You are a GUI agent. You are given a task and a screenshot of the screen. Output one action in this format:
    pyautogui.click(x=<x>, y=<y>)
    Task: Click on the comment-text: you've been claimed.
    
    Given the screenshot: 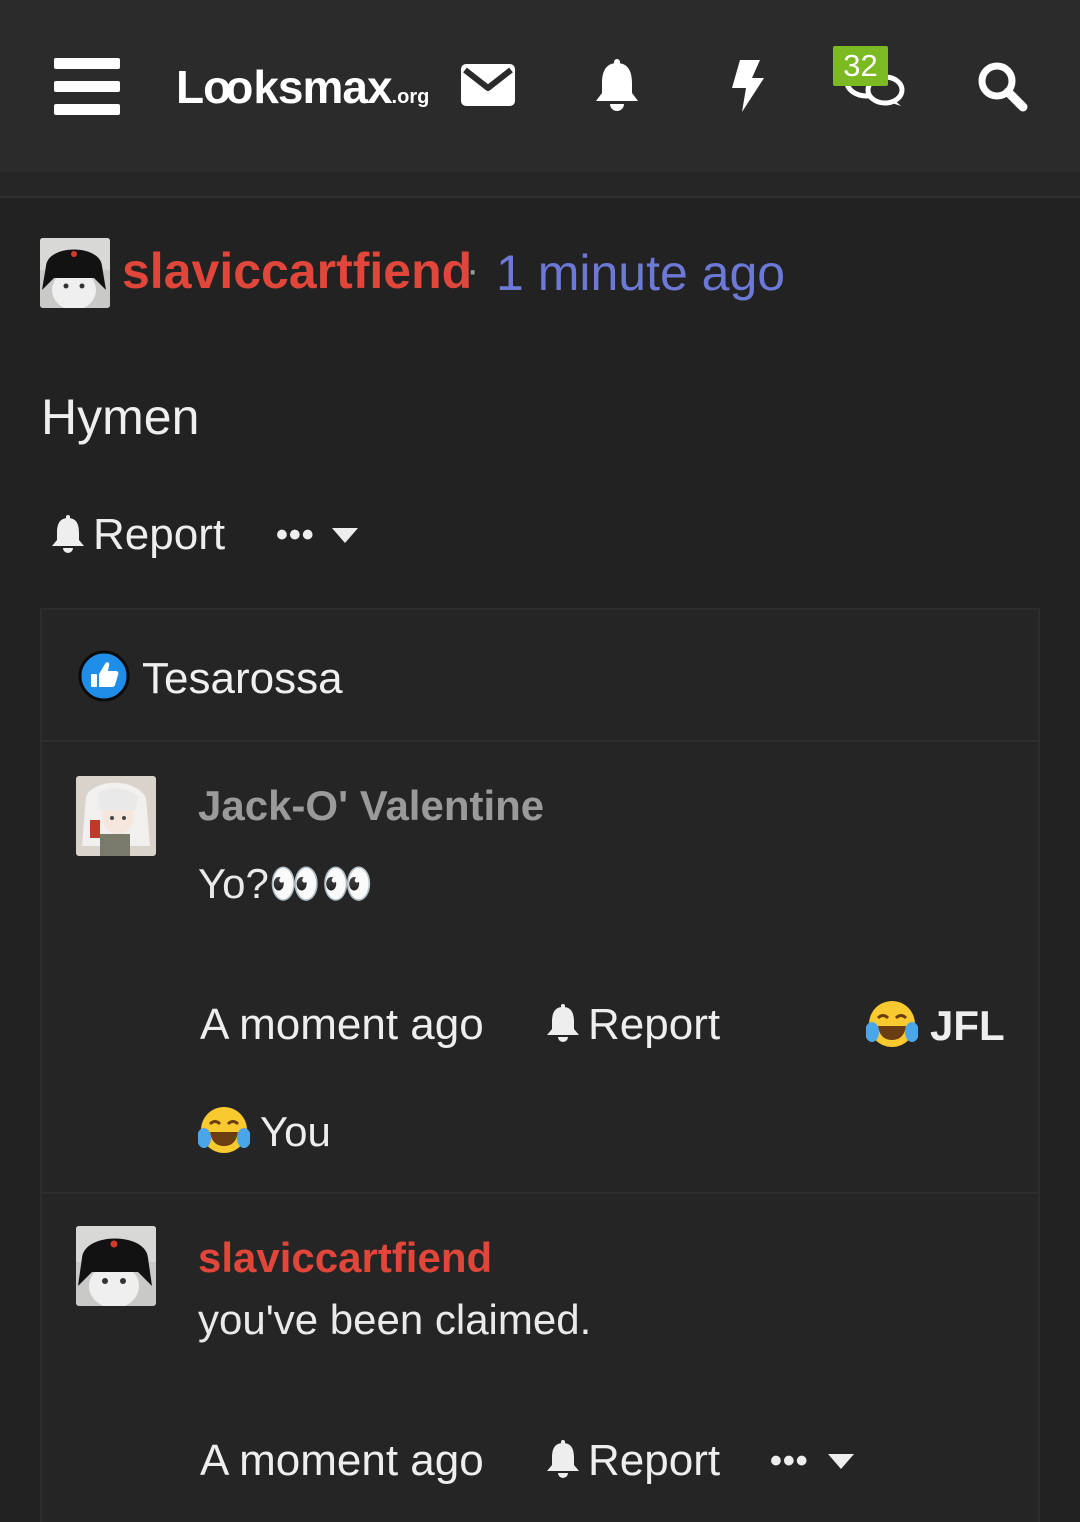 What is the action you would take?
    pyautogui.click(x=395, y=1319)
    